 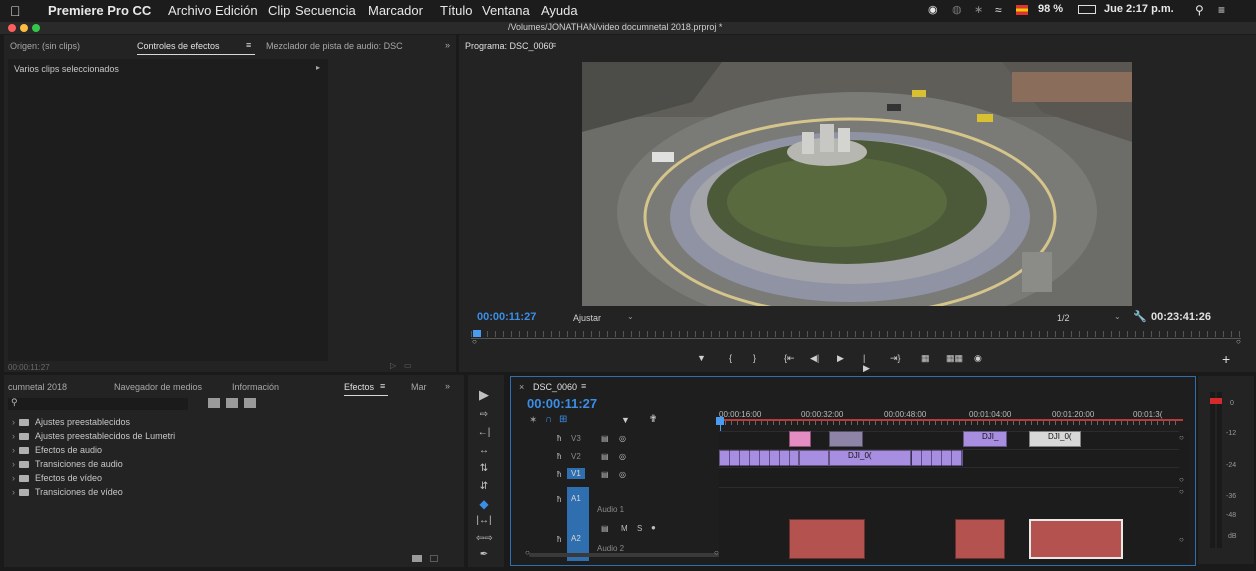 What do you see at coordinates (653, 527) in the screenshot?
I see `microphone-icon: ●` at bounding box center [653, 527].